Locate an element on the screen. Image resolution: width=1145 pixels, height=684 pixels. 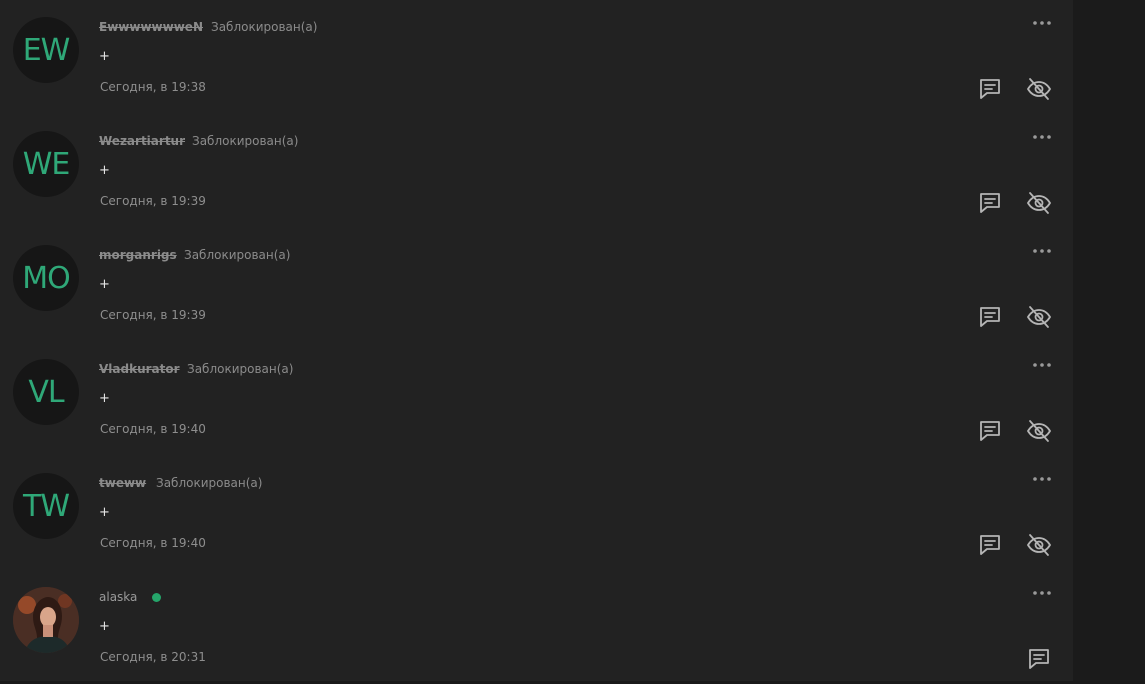
avatar: WE is located at coordinates (46, 164).